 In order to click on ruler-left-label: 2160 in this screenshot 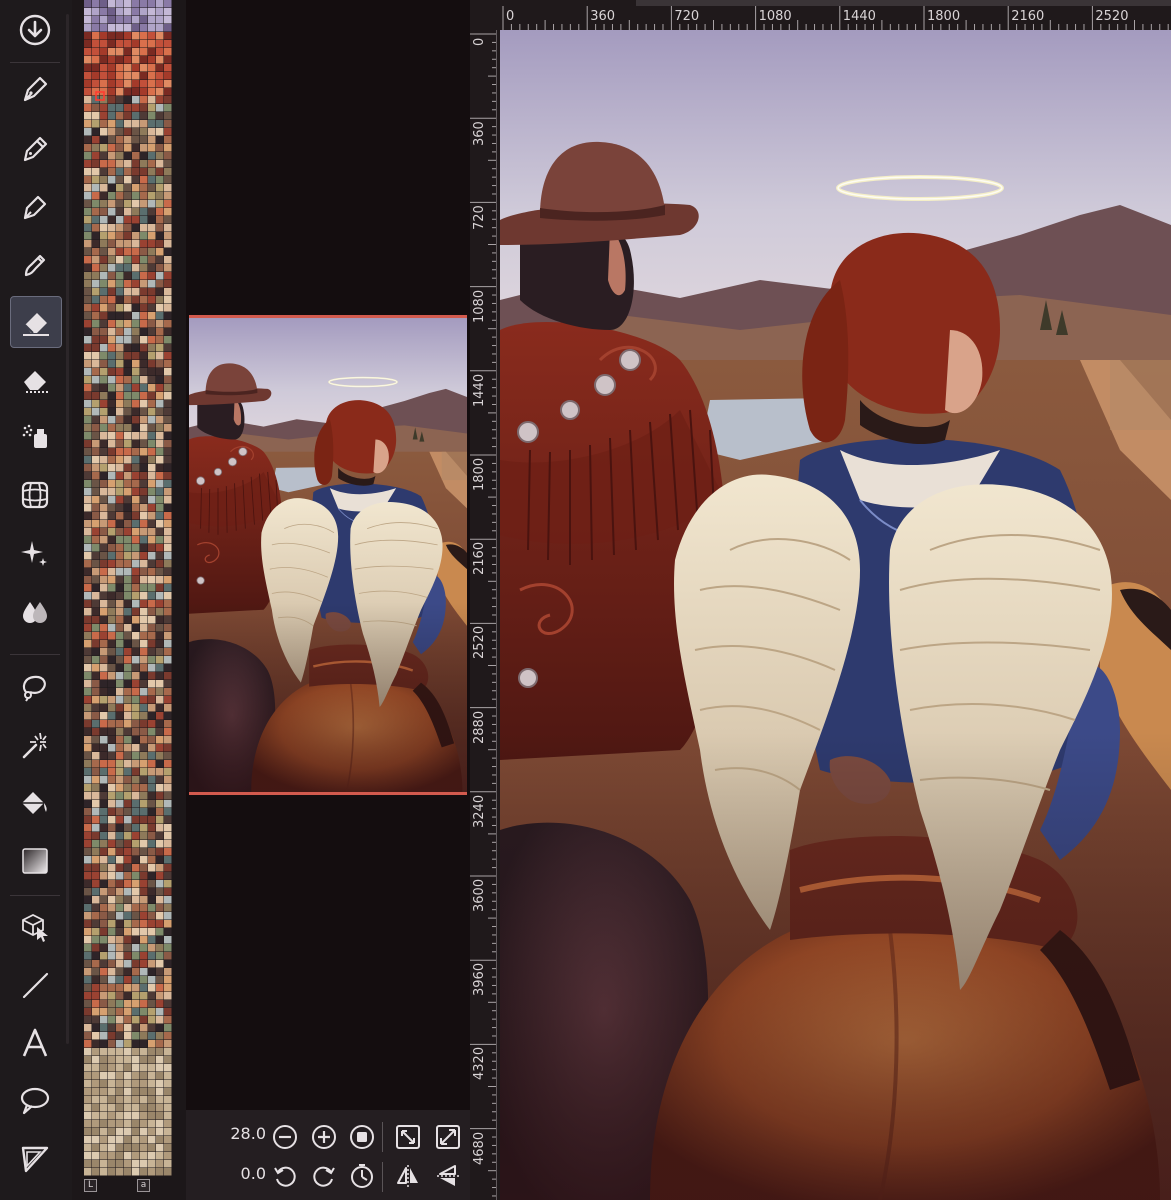, I will do `click(479, 559)`.